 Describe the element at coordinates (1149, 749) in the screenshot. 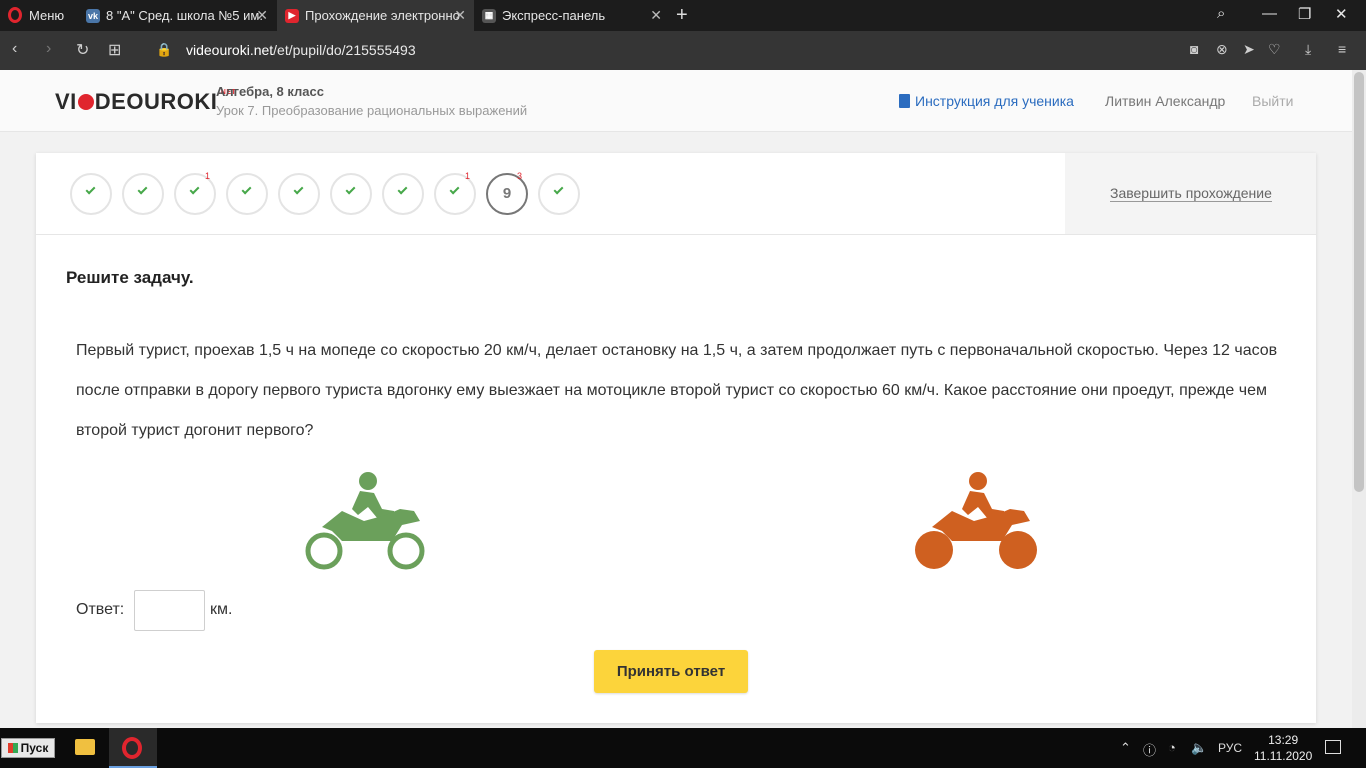

I see `tray-info-icon: ⓘ` at that location.